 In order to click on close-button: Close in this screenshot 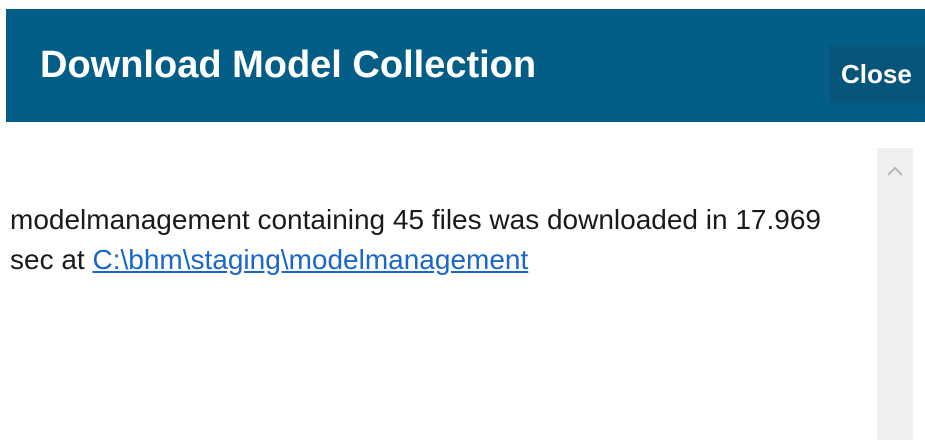, I will do `click(877, 74)`.